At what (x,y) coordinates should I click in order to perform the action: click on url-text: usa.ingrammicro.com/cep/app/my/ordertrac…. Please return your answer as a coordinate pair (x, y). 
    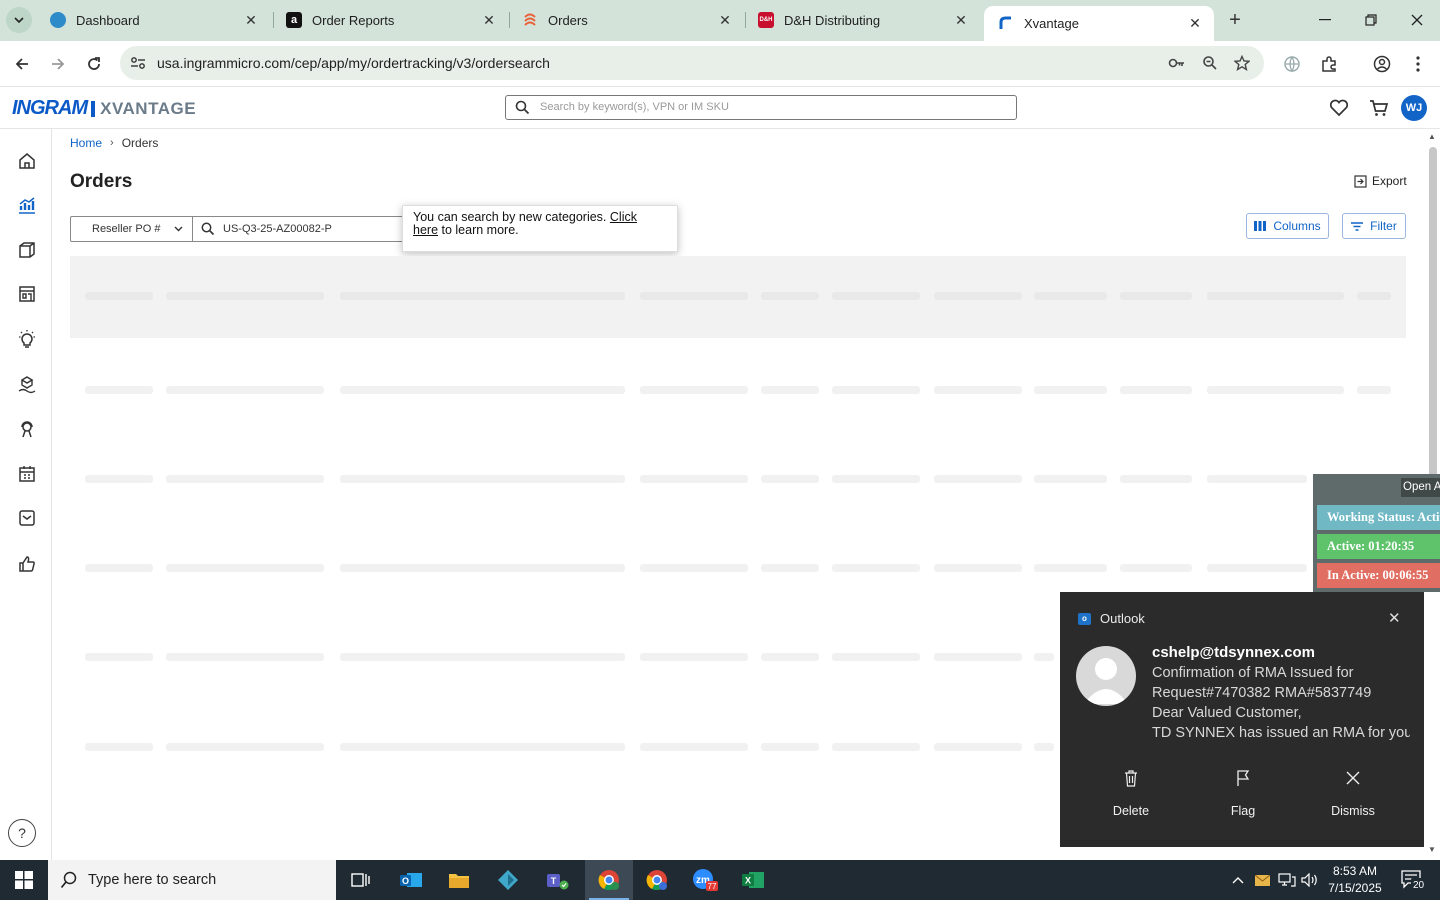
    Looking at the image, I should click on (353, 63).